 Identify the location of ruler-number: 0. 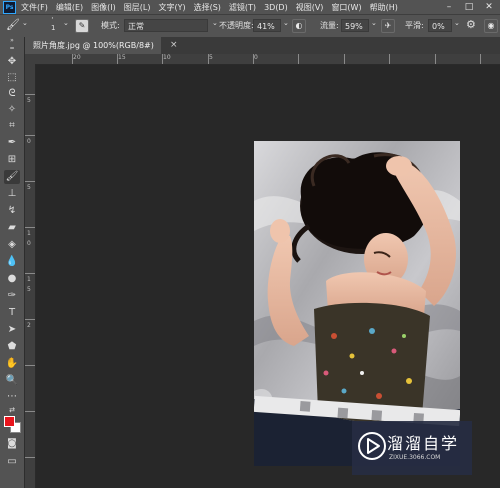
(256, 57).